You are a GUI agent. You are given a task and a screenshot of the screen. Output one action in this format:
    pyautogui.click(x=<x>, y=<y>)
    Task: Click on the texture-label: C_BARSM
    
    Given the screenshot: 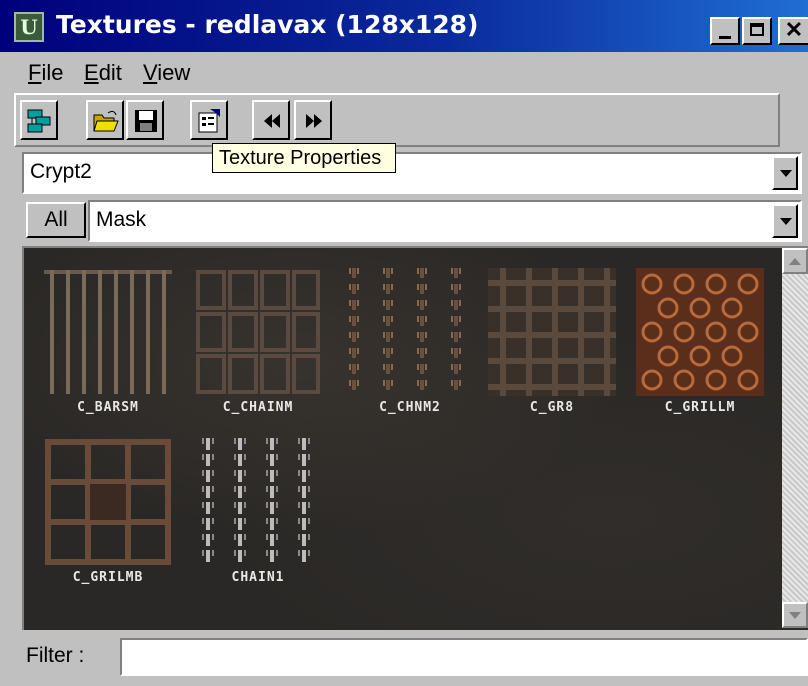 What is the action you would take?
    pyautogui.click(x=108, y=407)
    